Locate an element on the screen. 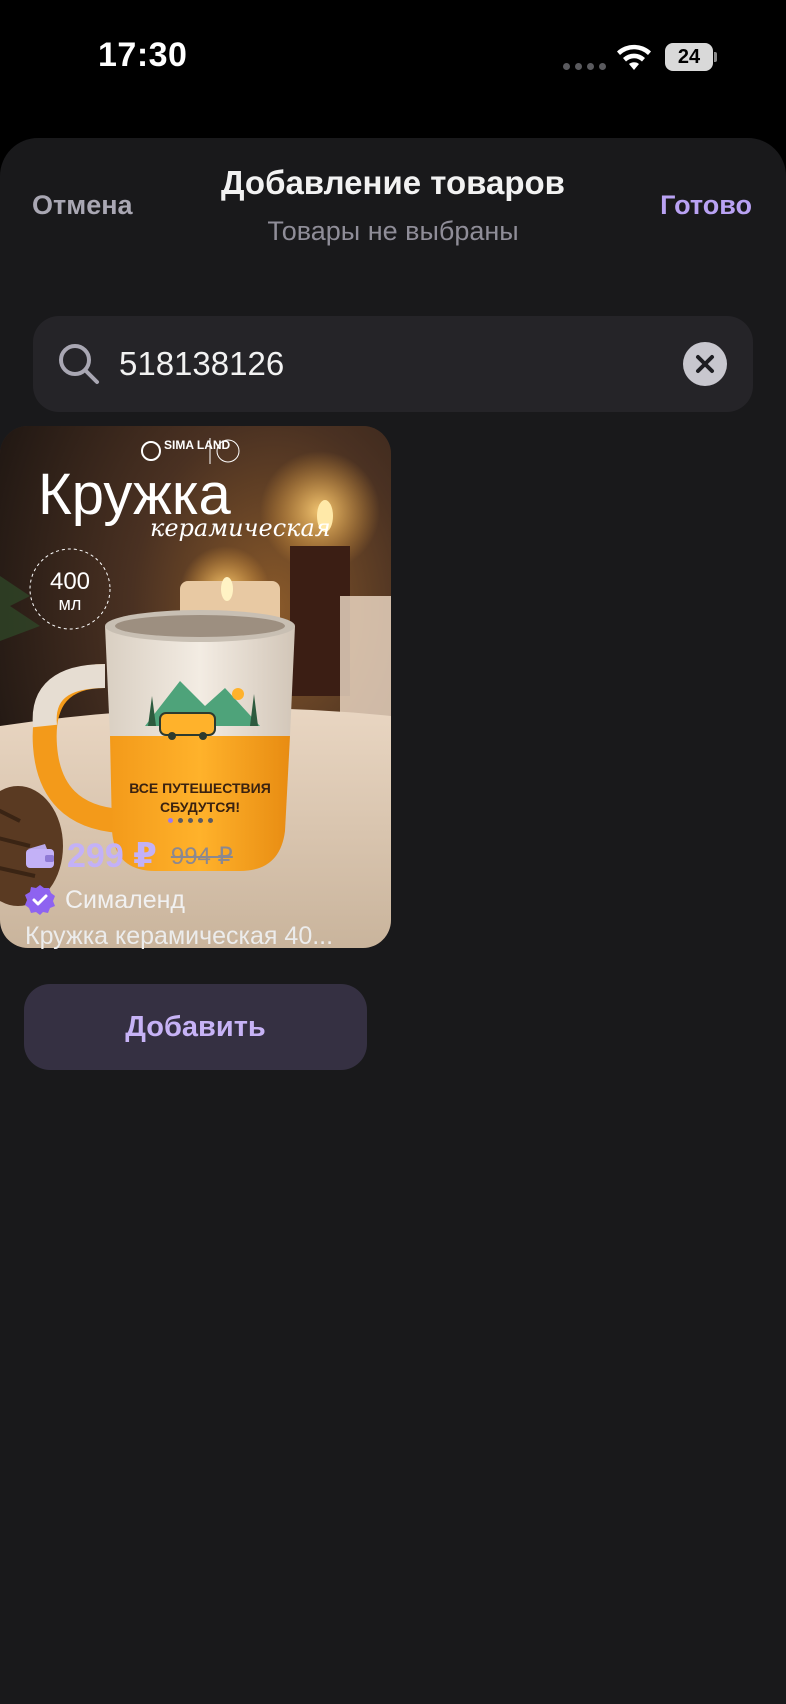 This screenshot has height=1704, width=786. cellular-signal-icon is located at coordinates (584, 66).